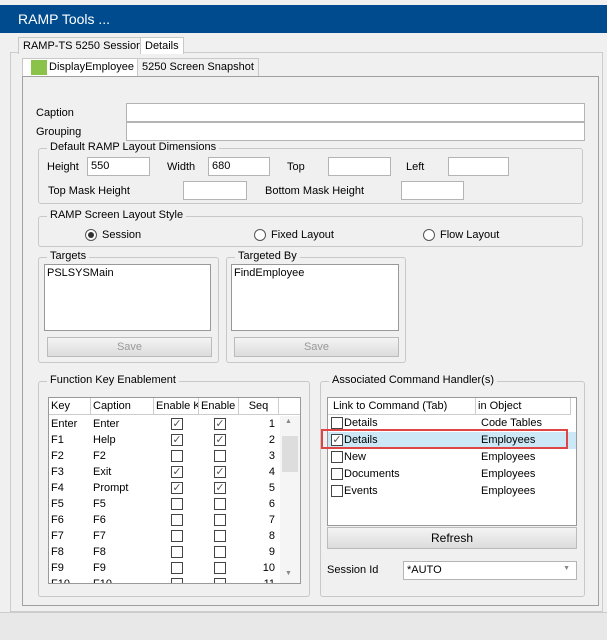 The image size is (607, 640). Describe the element at coordinates (122, 579) in the screenshot. I see `fk-caption-cell: F10` at that location.